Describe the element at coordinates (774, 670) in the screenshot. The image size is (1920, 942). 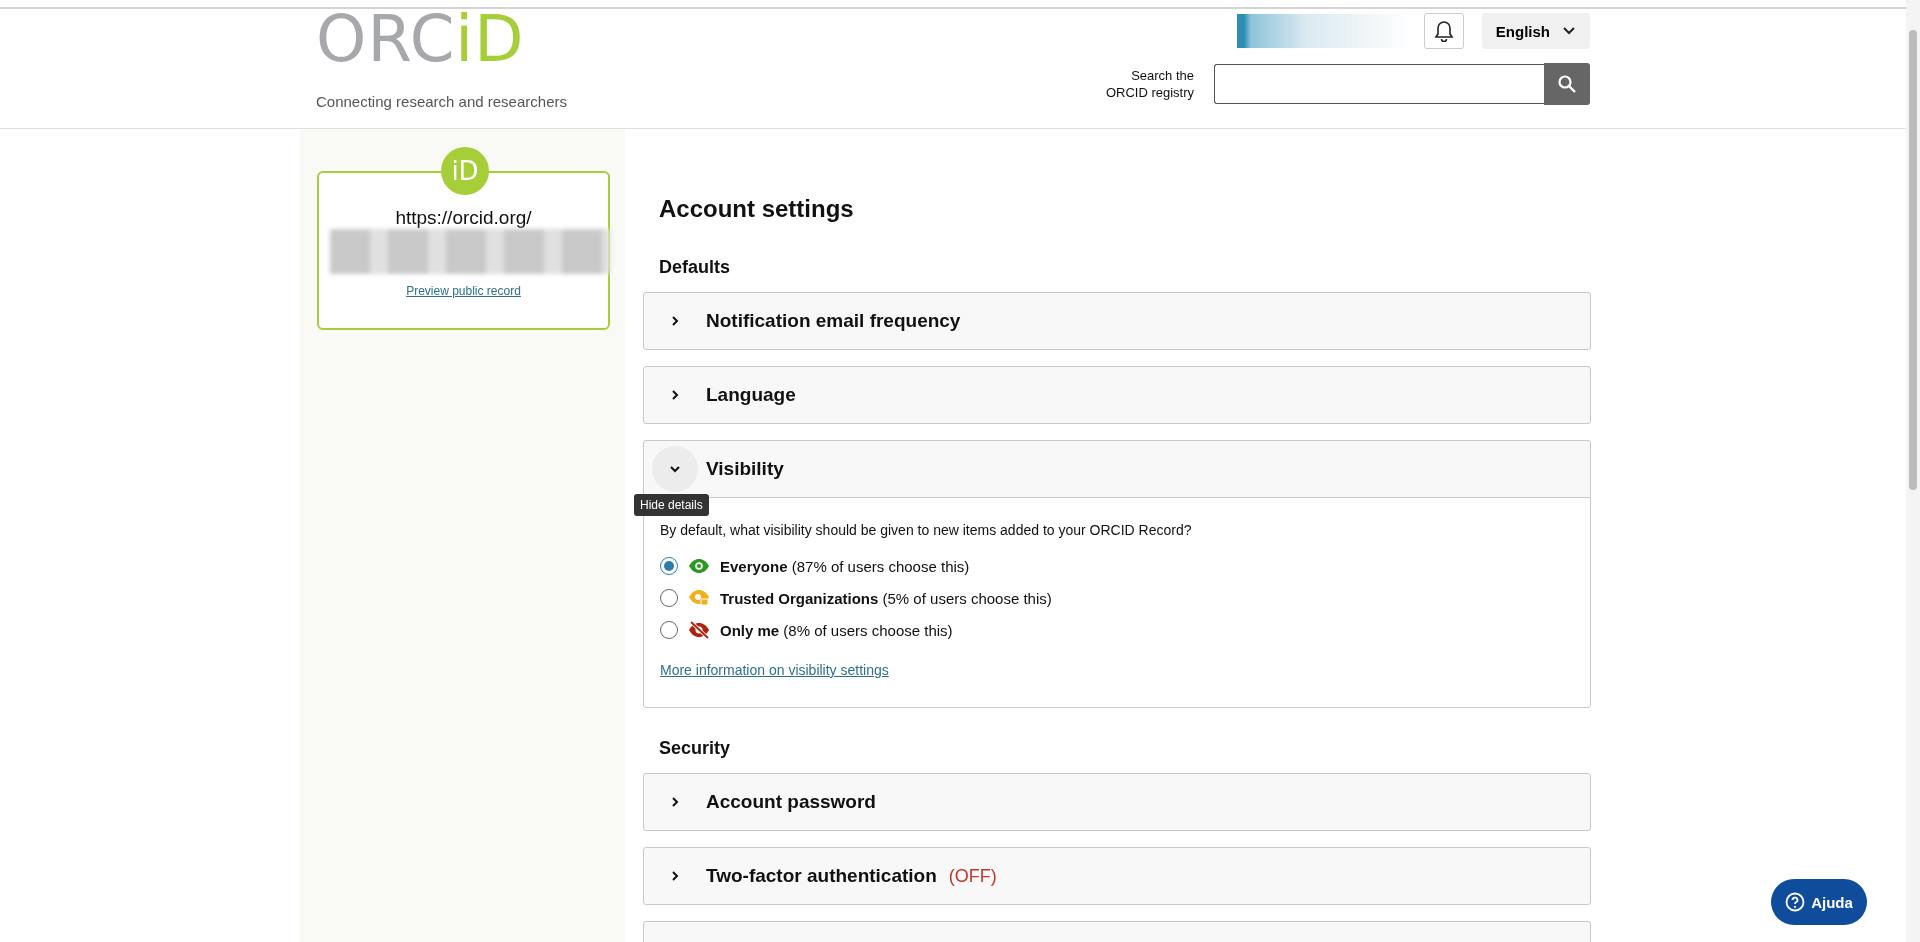
I see `visibility-info-link: More information on visibility settings` at that location.